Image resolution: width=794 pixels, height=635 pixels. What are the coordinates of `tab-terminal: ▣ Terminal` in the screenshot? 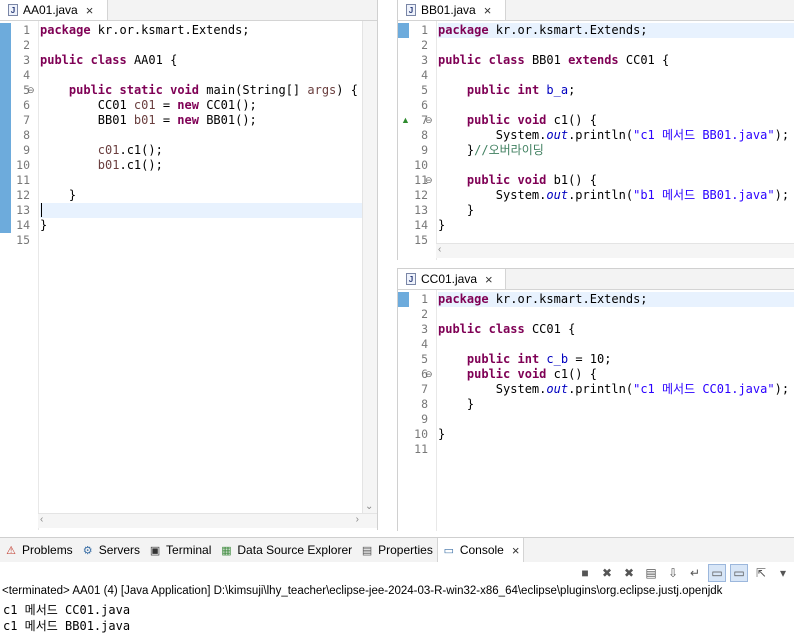 It's located at (179, 550).